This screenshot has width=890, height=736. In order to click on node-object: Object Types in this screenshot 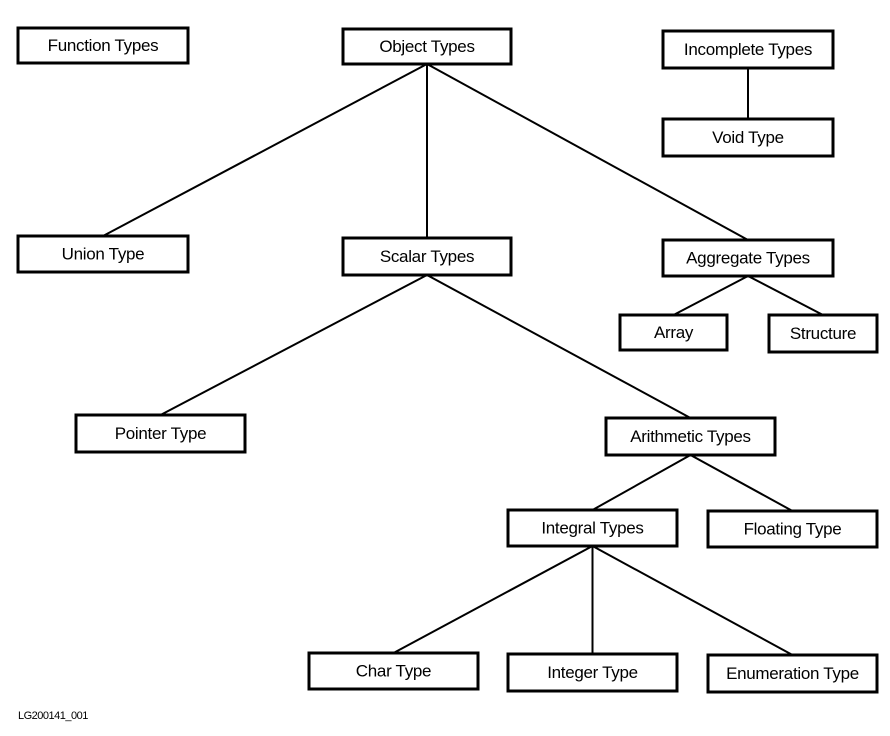, I will do `click(427, 46)`.